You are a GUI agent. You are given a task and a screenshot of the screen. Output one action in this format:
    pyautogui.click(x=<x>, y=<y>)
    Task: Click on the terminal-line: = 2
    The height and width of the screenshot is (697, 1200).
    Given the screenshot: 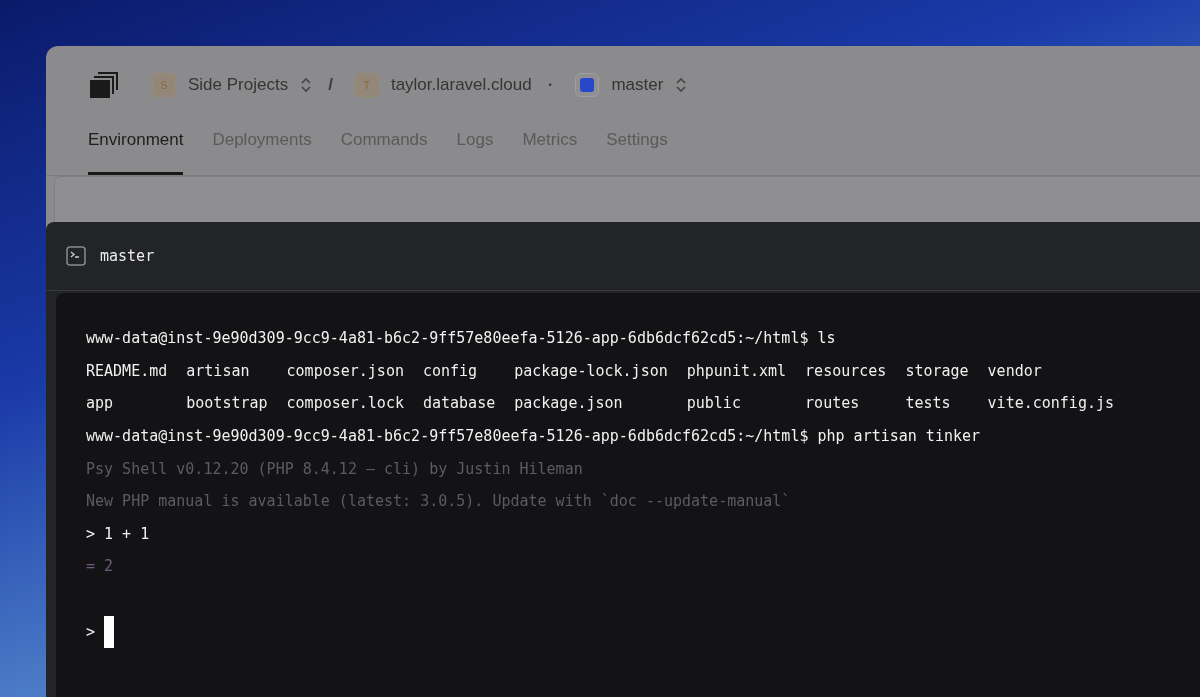 What is the action you would take?
    pyautogui.click(x=100, y=566)
    